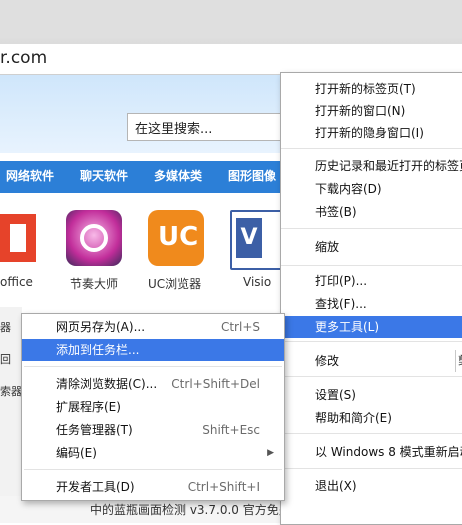  Describe the element at coordinates (371, 212) in the screenshot. I see `menu-item-bookmarks: 书签(B)` at that location.